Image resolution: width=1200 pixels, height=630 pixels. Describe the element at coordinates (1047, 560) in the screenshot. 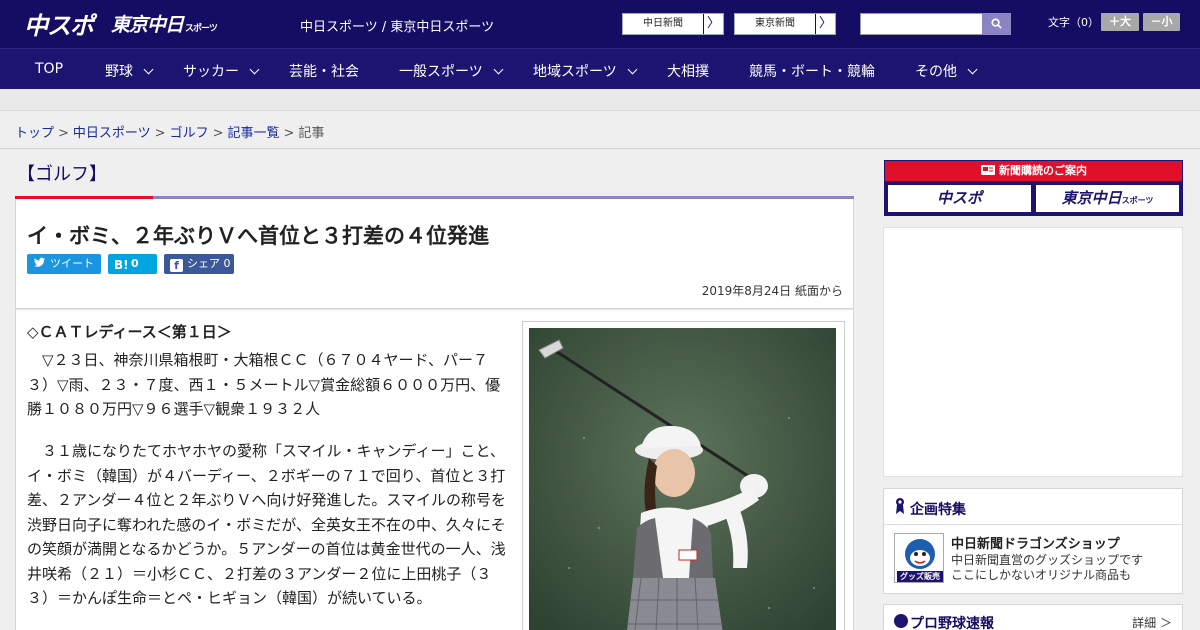

I see `shop-desc-line: 中日新聞直営のグッズショップです` at that location.